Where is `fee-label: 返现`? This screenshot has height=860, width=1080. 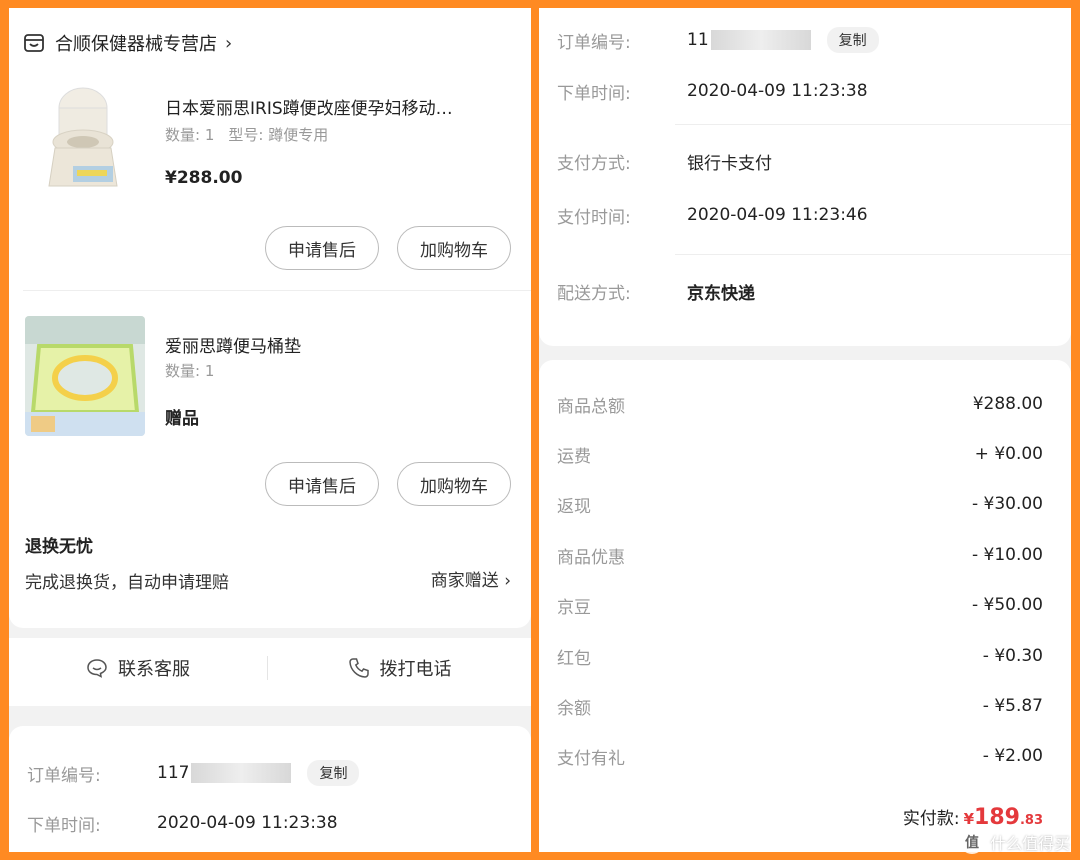
fee-label: 返现 is located at coordinates (574, 506).